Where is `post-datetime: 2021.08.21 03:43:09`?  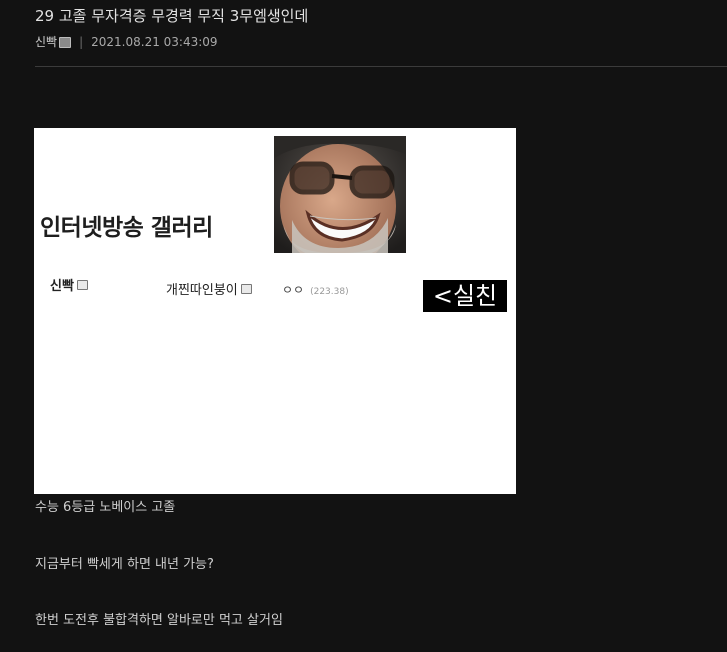 post-datetime: 2021.08.21 03:43:09 is located at coordinates (154, 41).